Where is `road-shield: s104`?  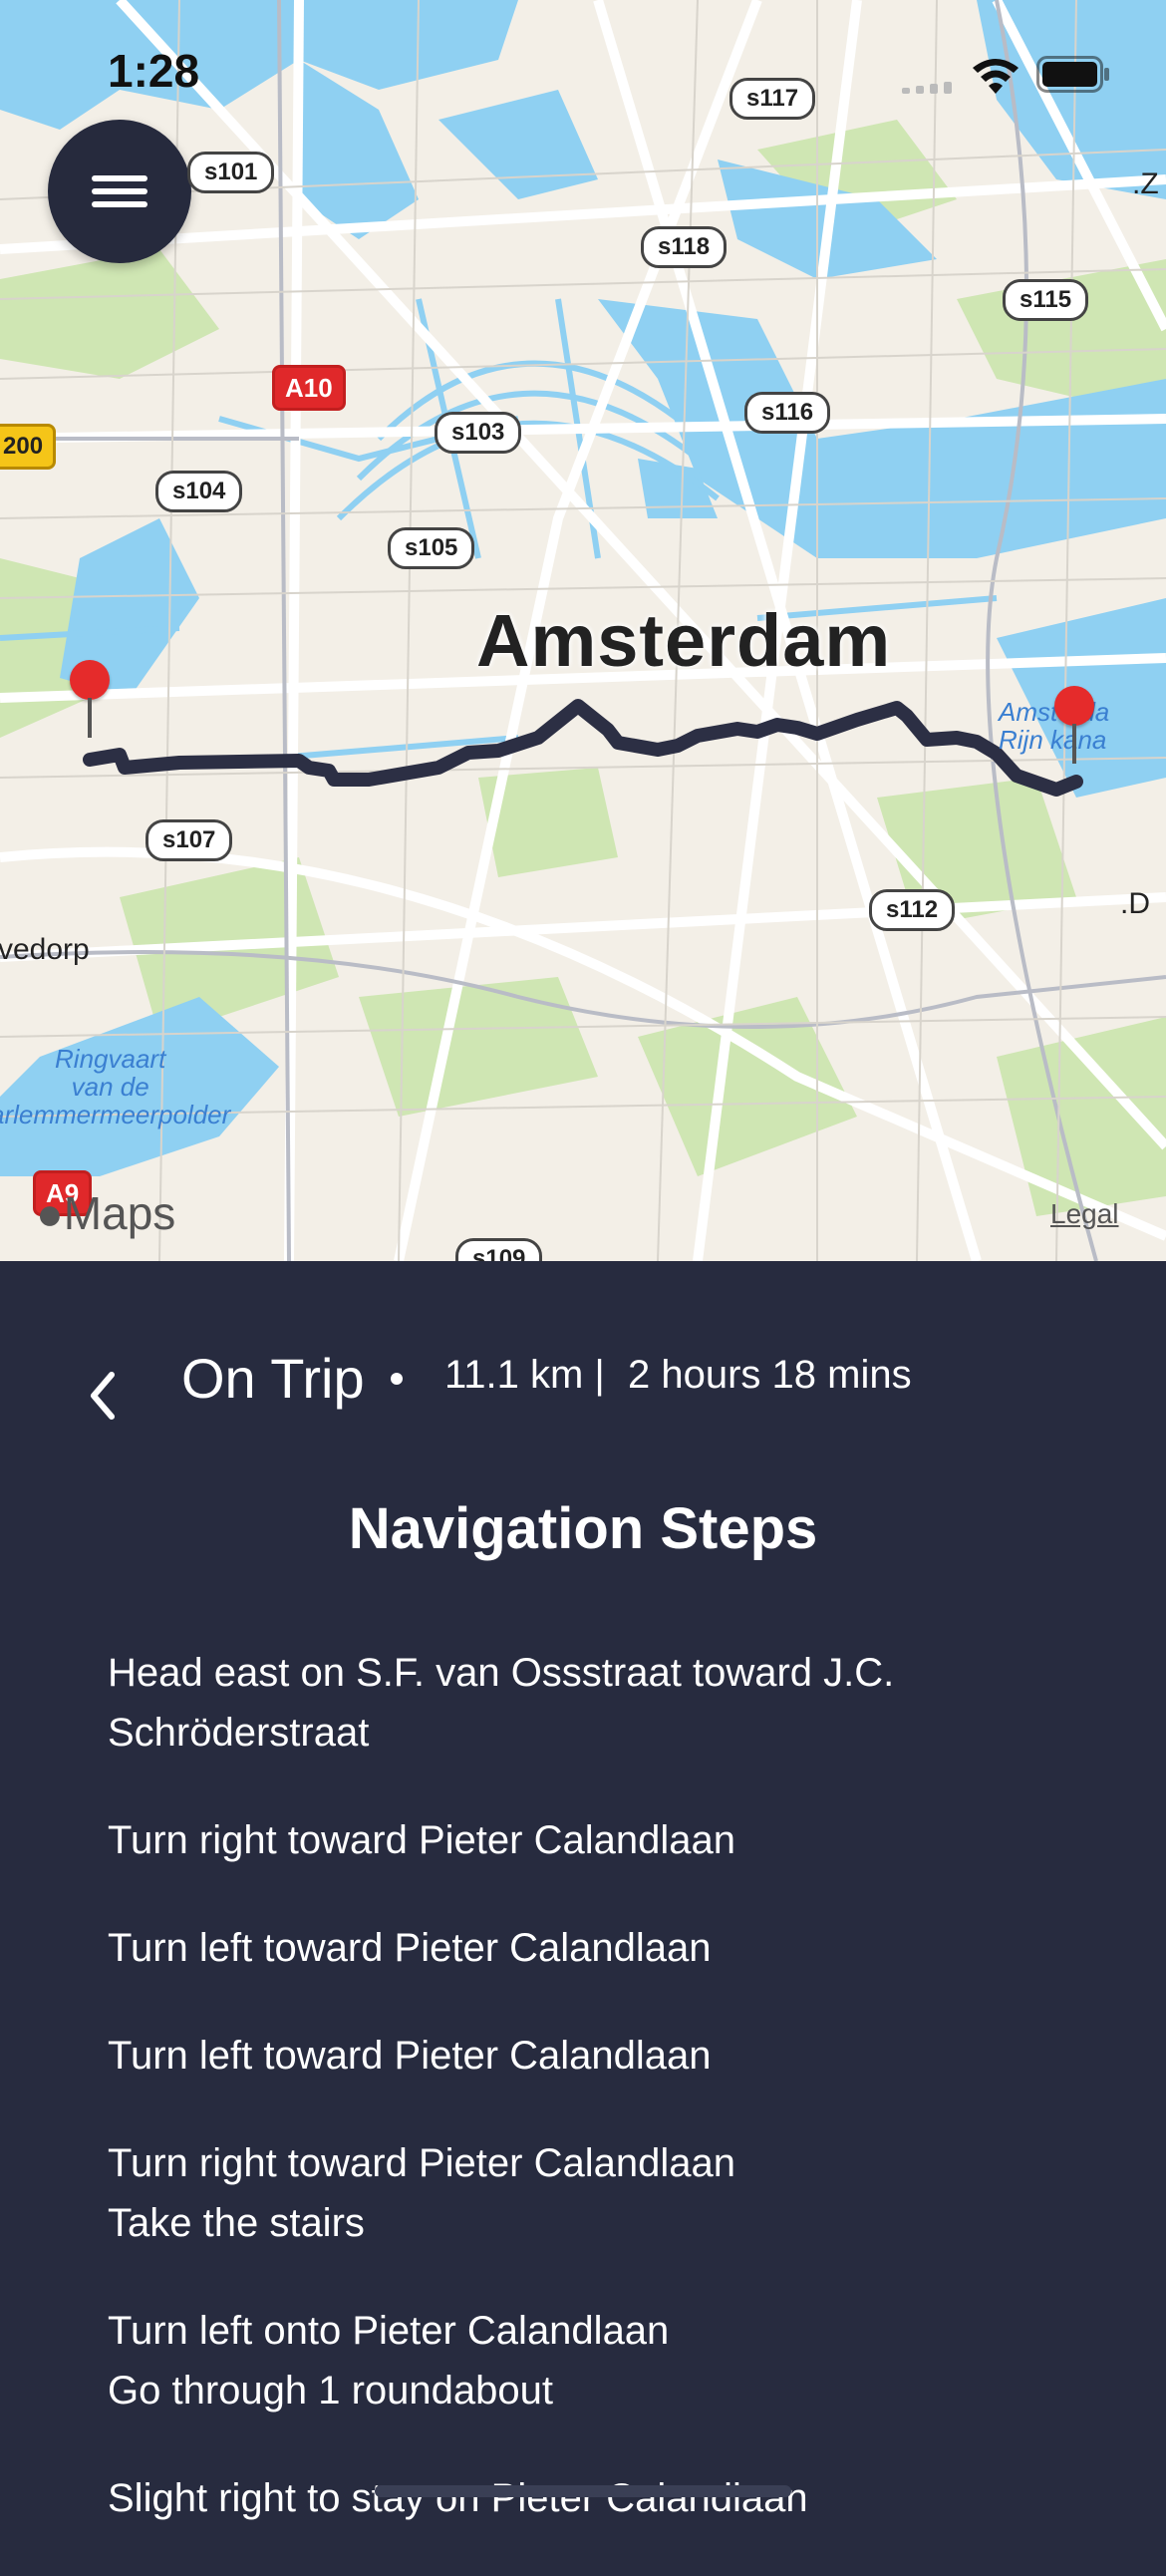
road-shield: s104 is located at coordinates (199, 491).